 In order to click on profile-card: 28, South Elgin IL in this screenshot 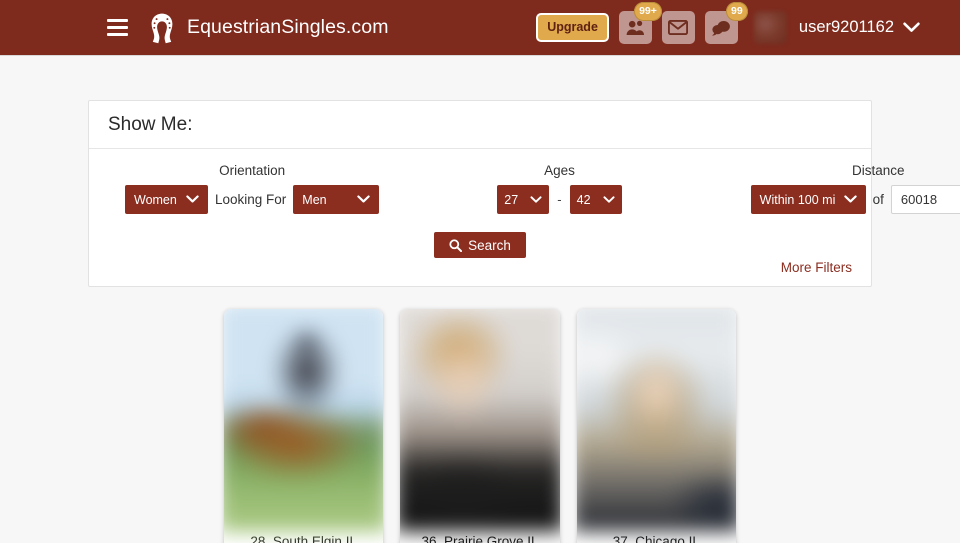, I will do `click(304, 426)`.